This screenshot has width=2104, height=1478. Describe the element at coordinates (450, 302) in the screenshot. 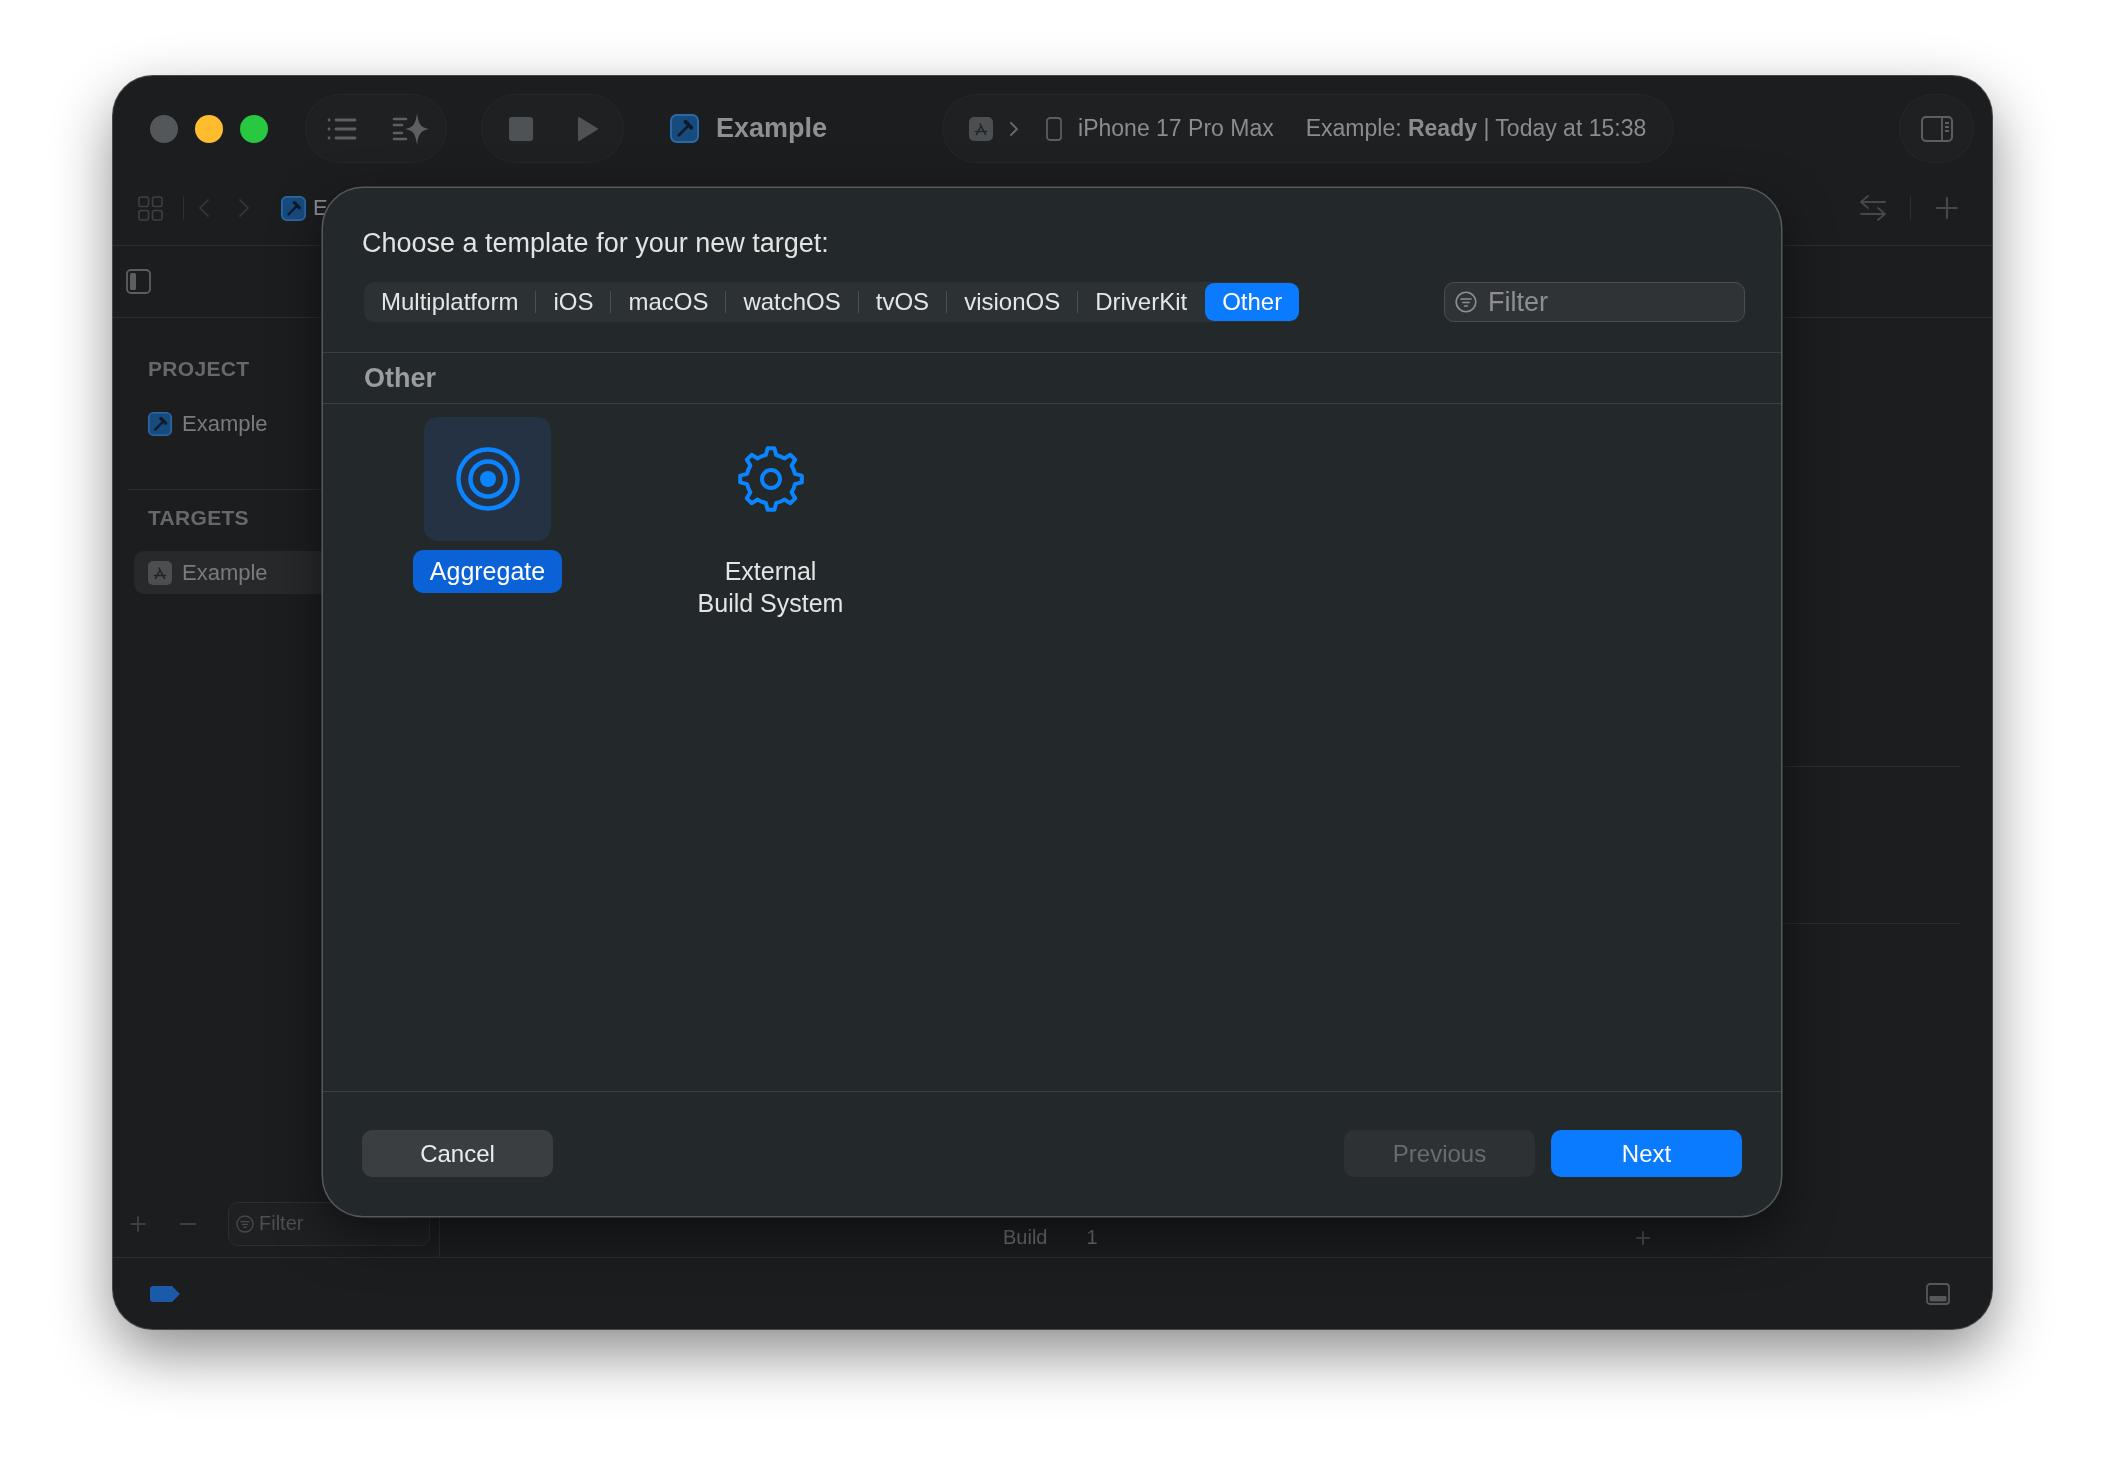

I see `platform-tab: Multiplatform` at that location.